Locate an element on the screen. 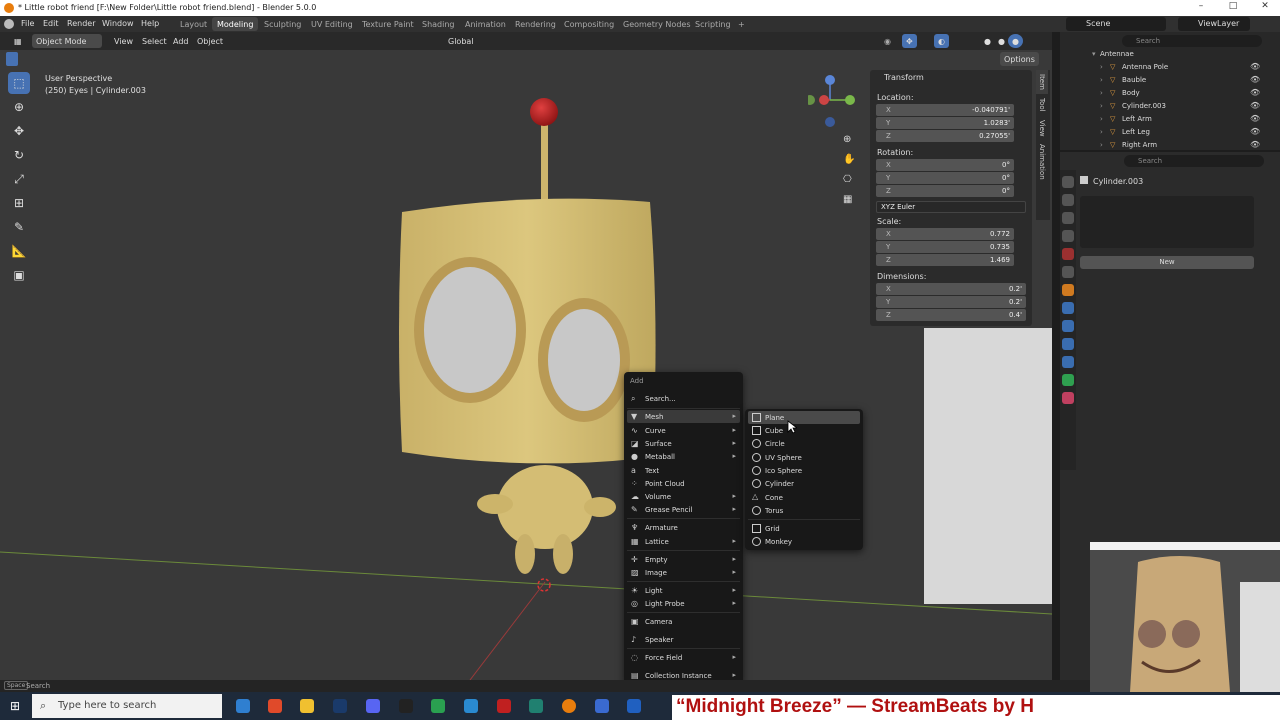 Image resolution: width=1280 pixels, height=720 pixels. select-tool-icon: ⬚ is located at coordinates (19, 83).